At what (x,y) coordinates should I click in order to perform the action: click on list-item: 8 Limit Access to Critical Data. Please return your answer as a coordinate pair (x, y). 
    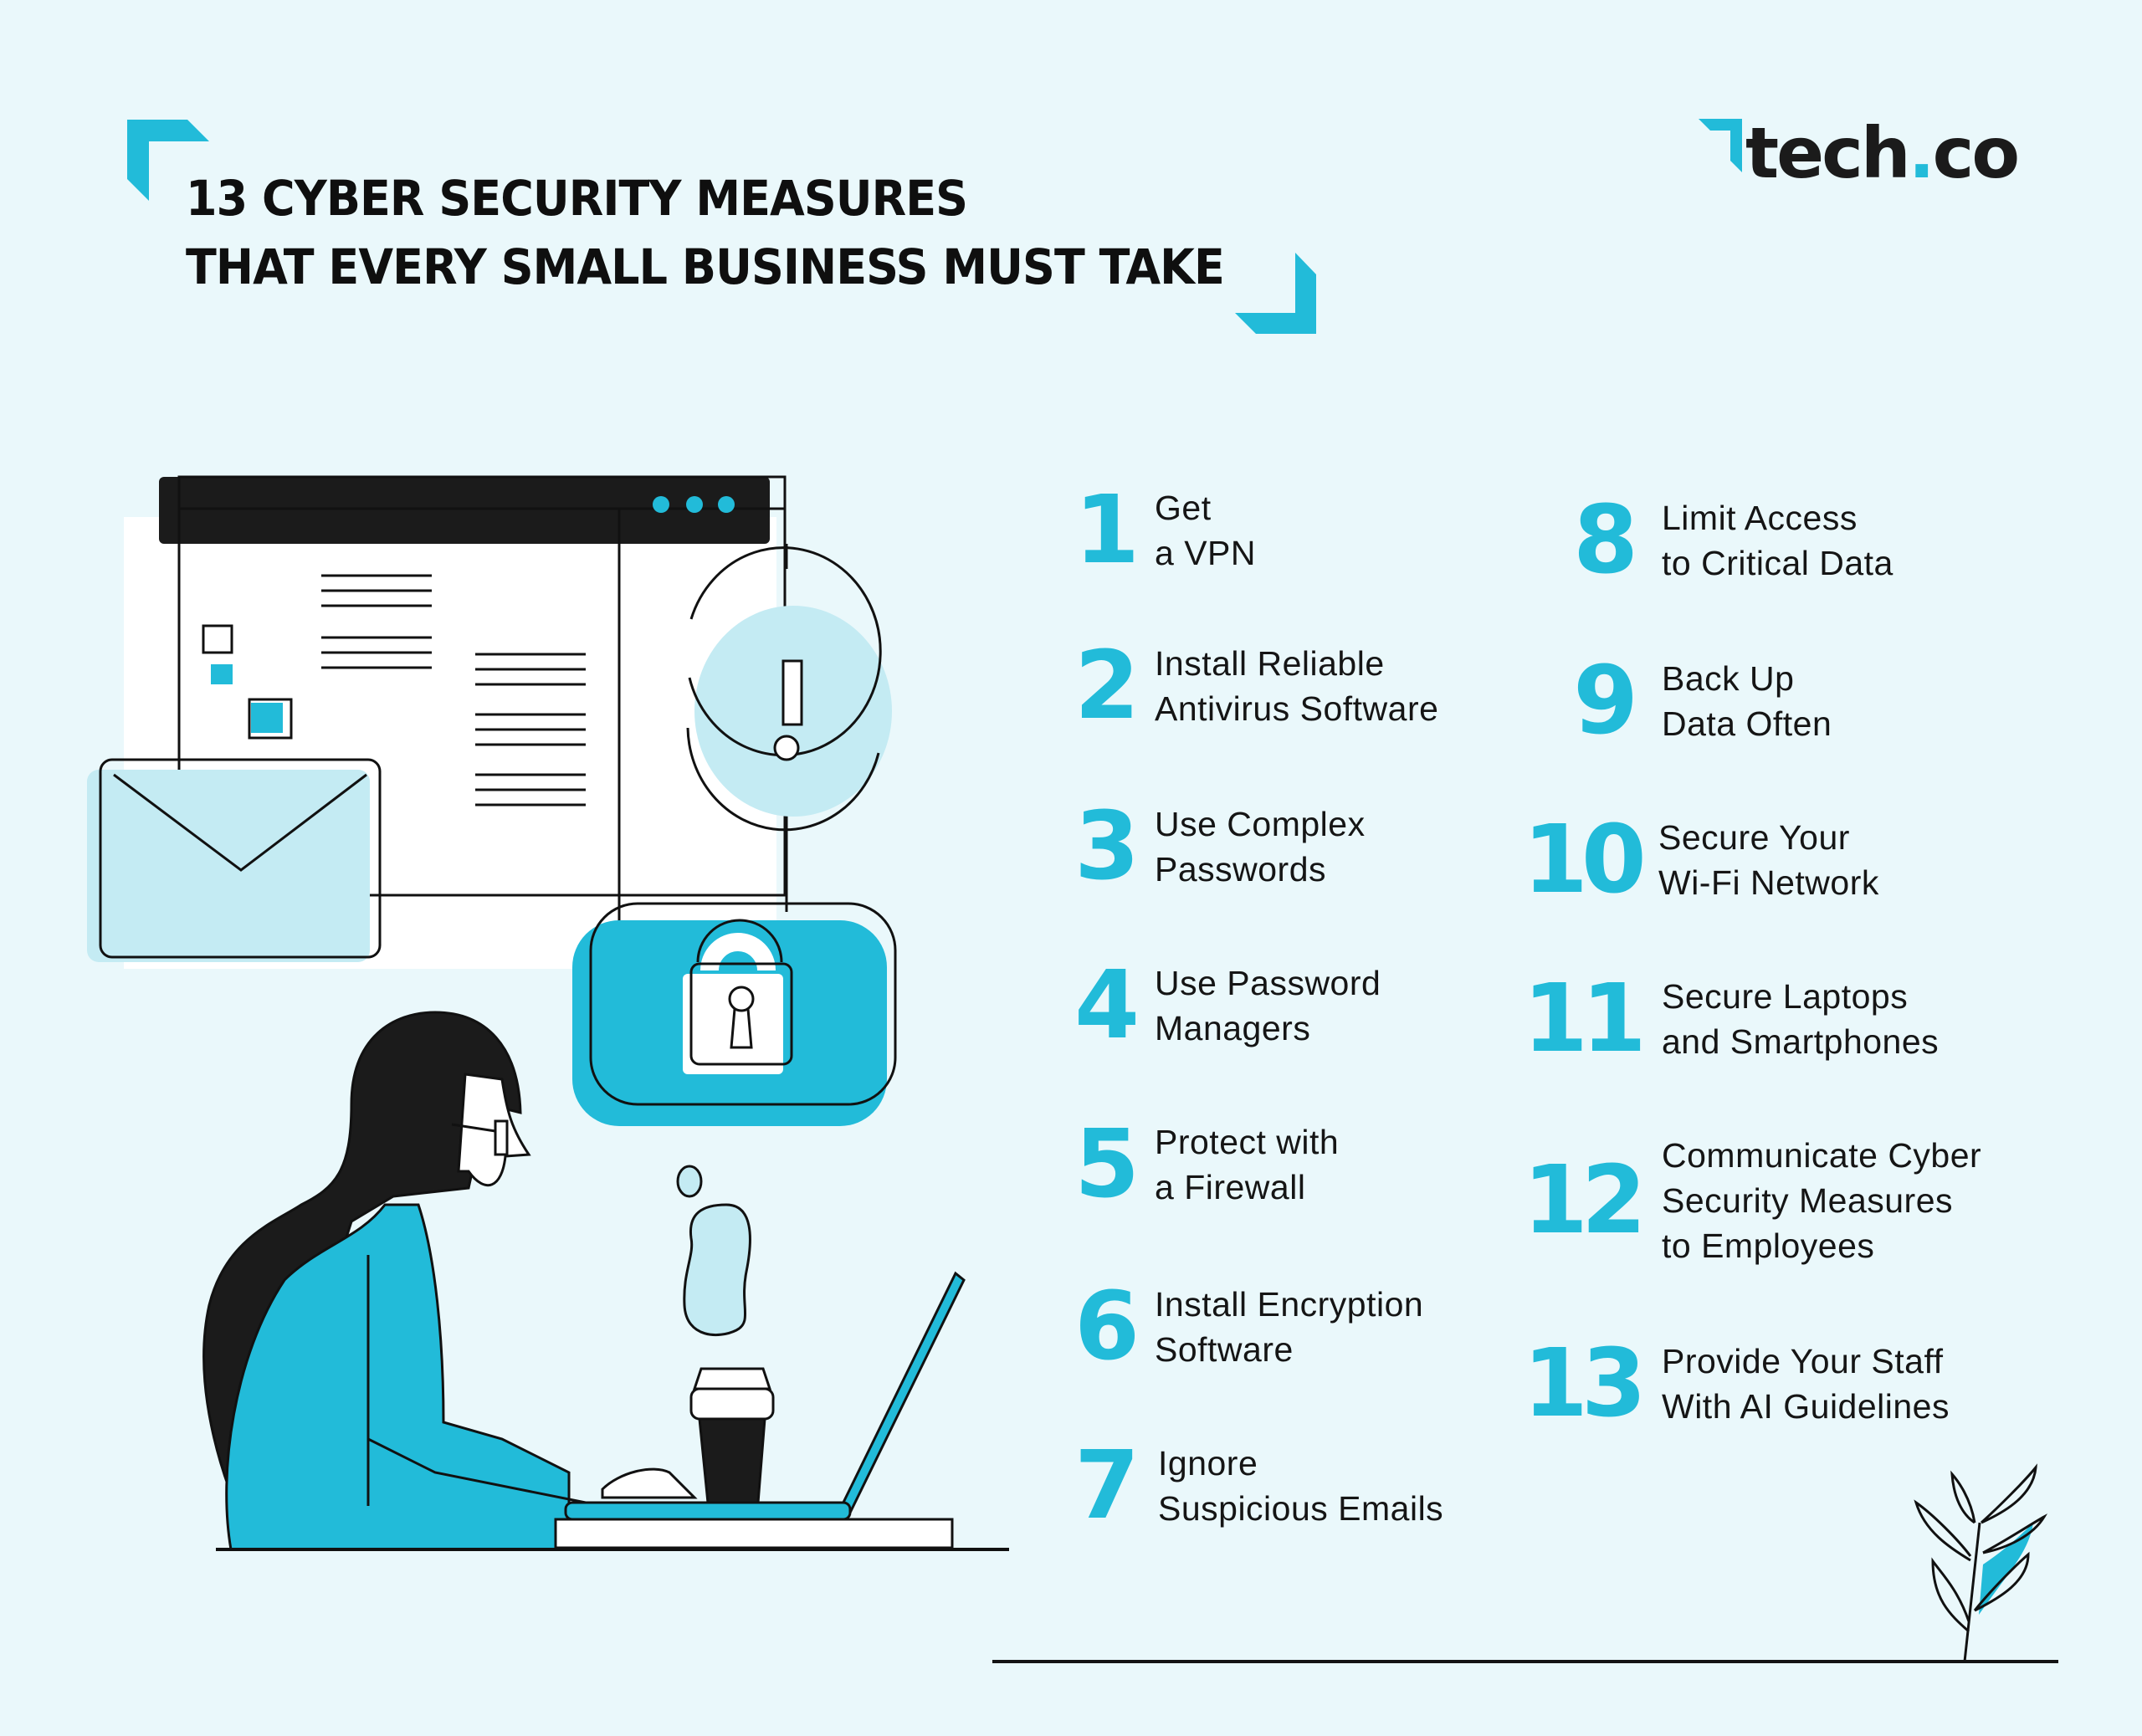
    Looking at the image, I should click on (1708, 540).